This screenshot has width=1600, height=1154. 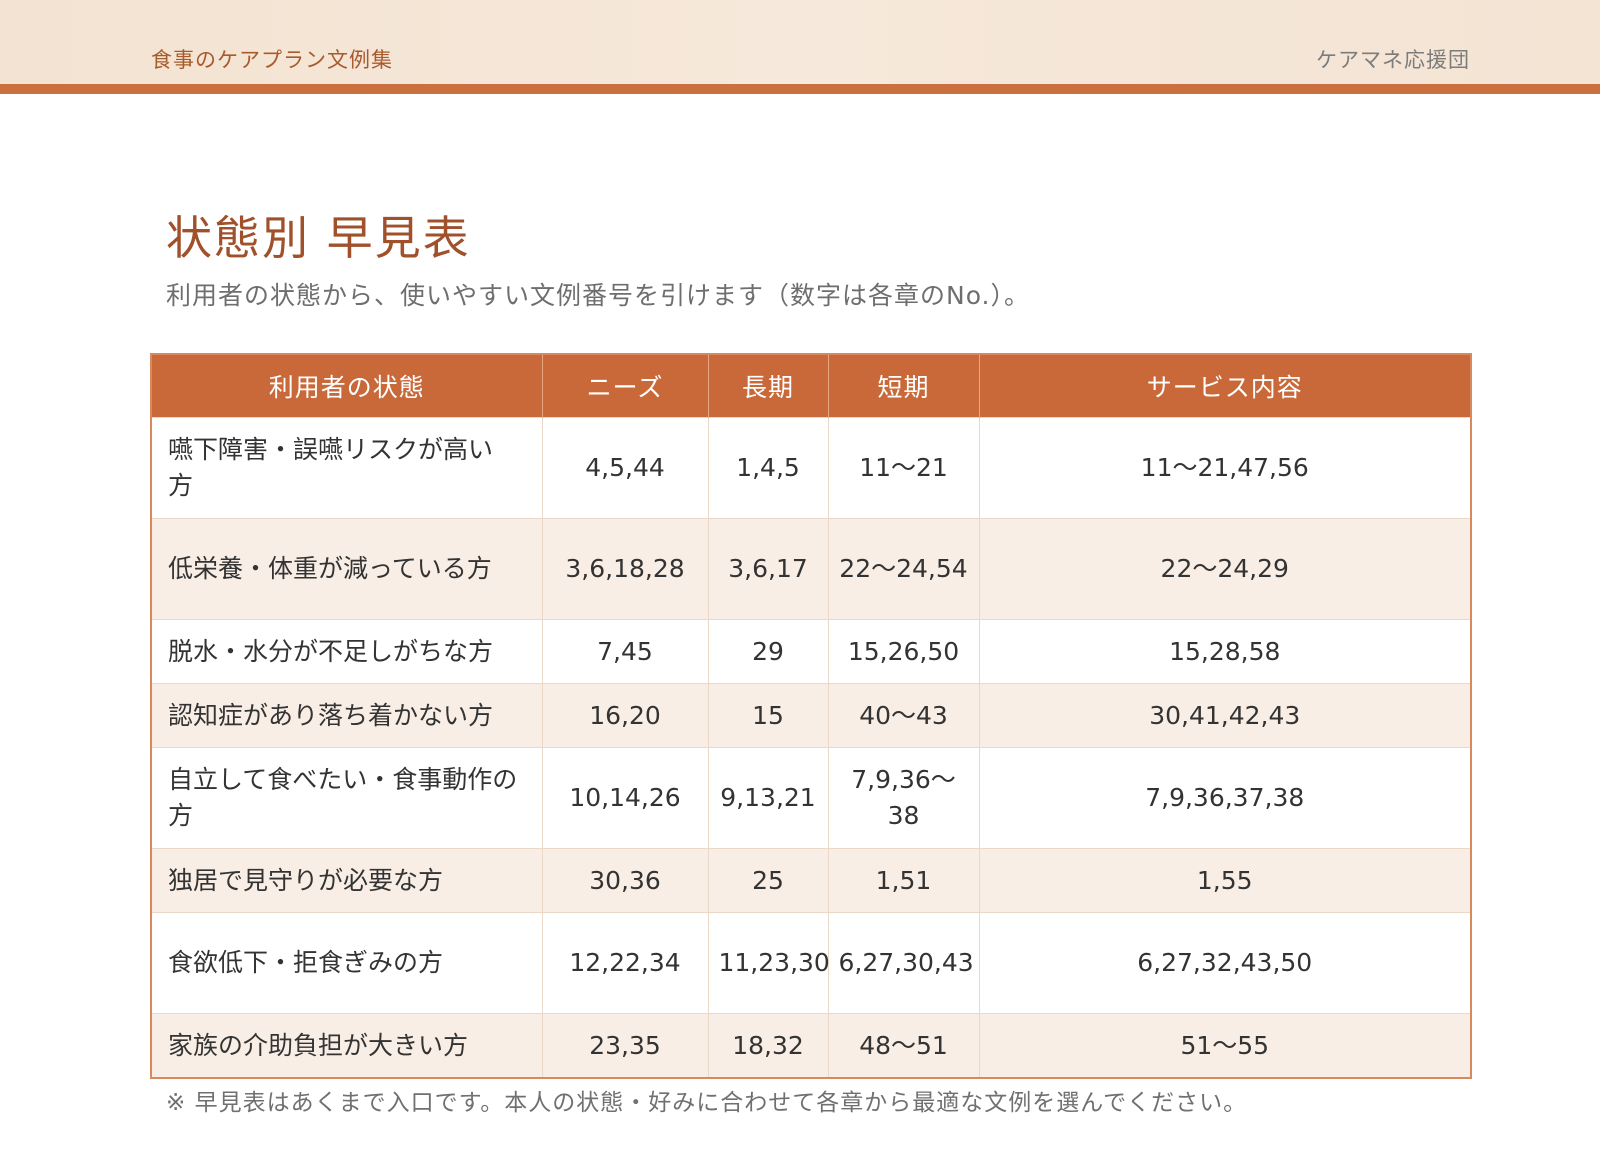 I want to click on long-term-cell: 15, so click(x=768, y=715).